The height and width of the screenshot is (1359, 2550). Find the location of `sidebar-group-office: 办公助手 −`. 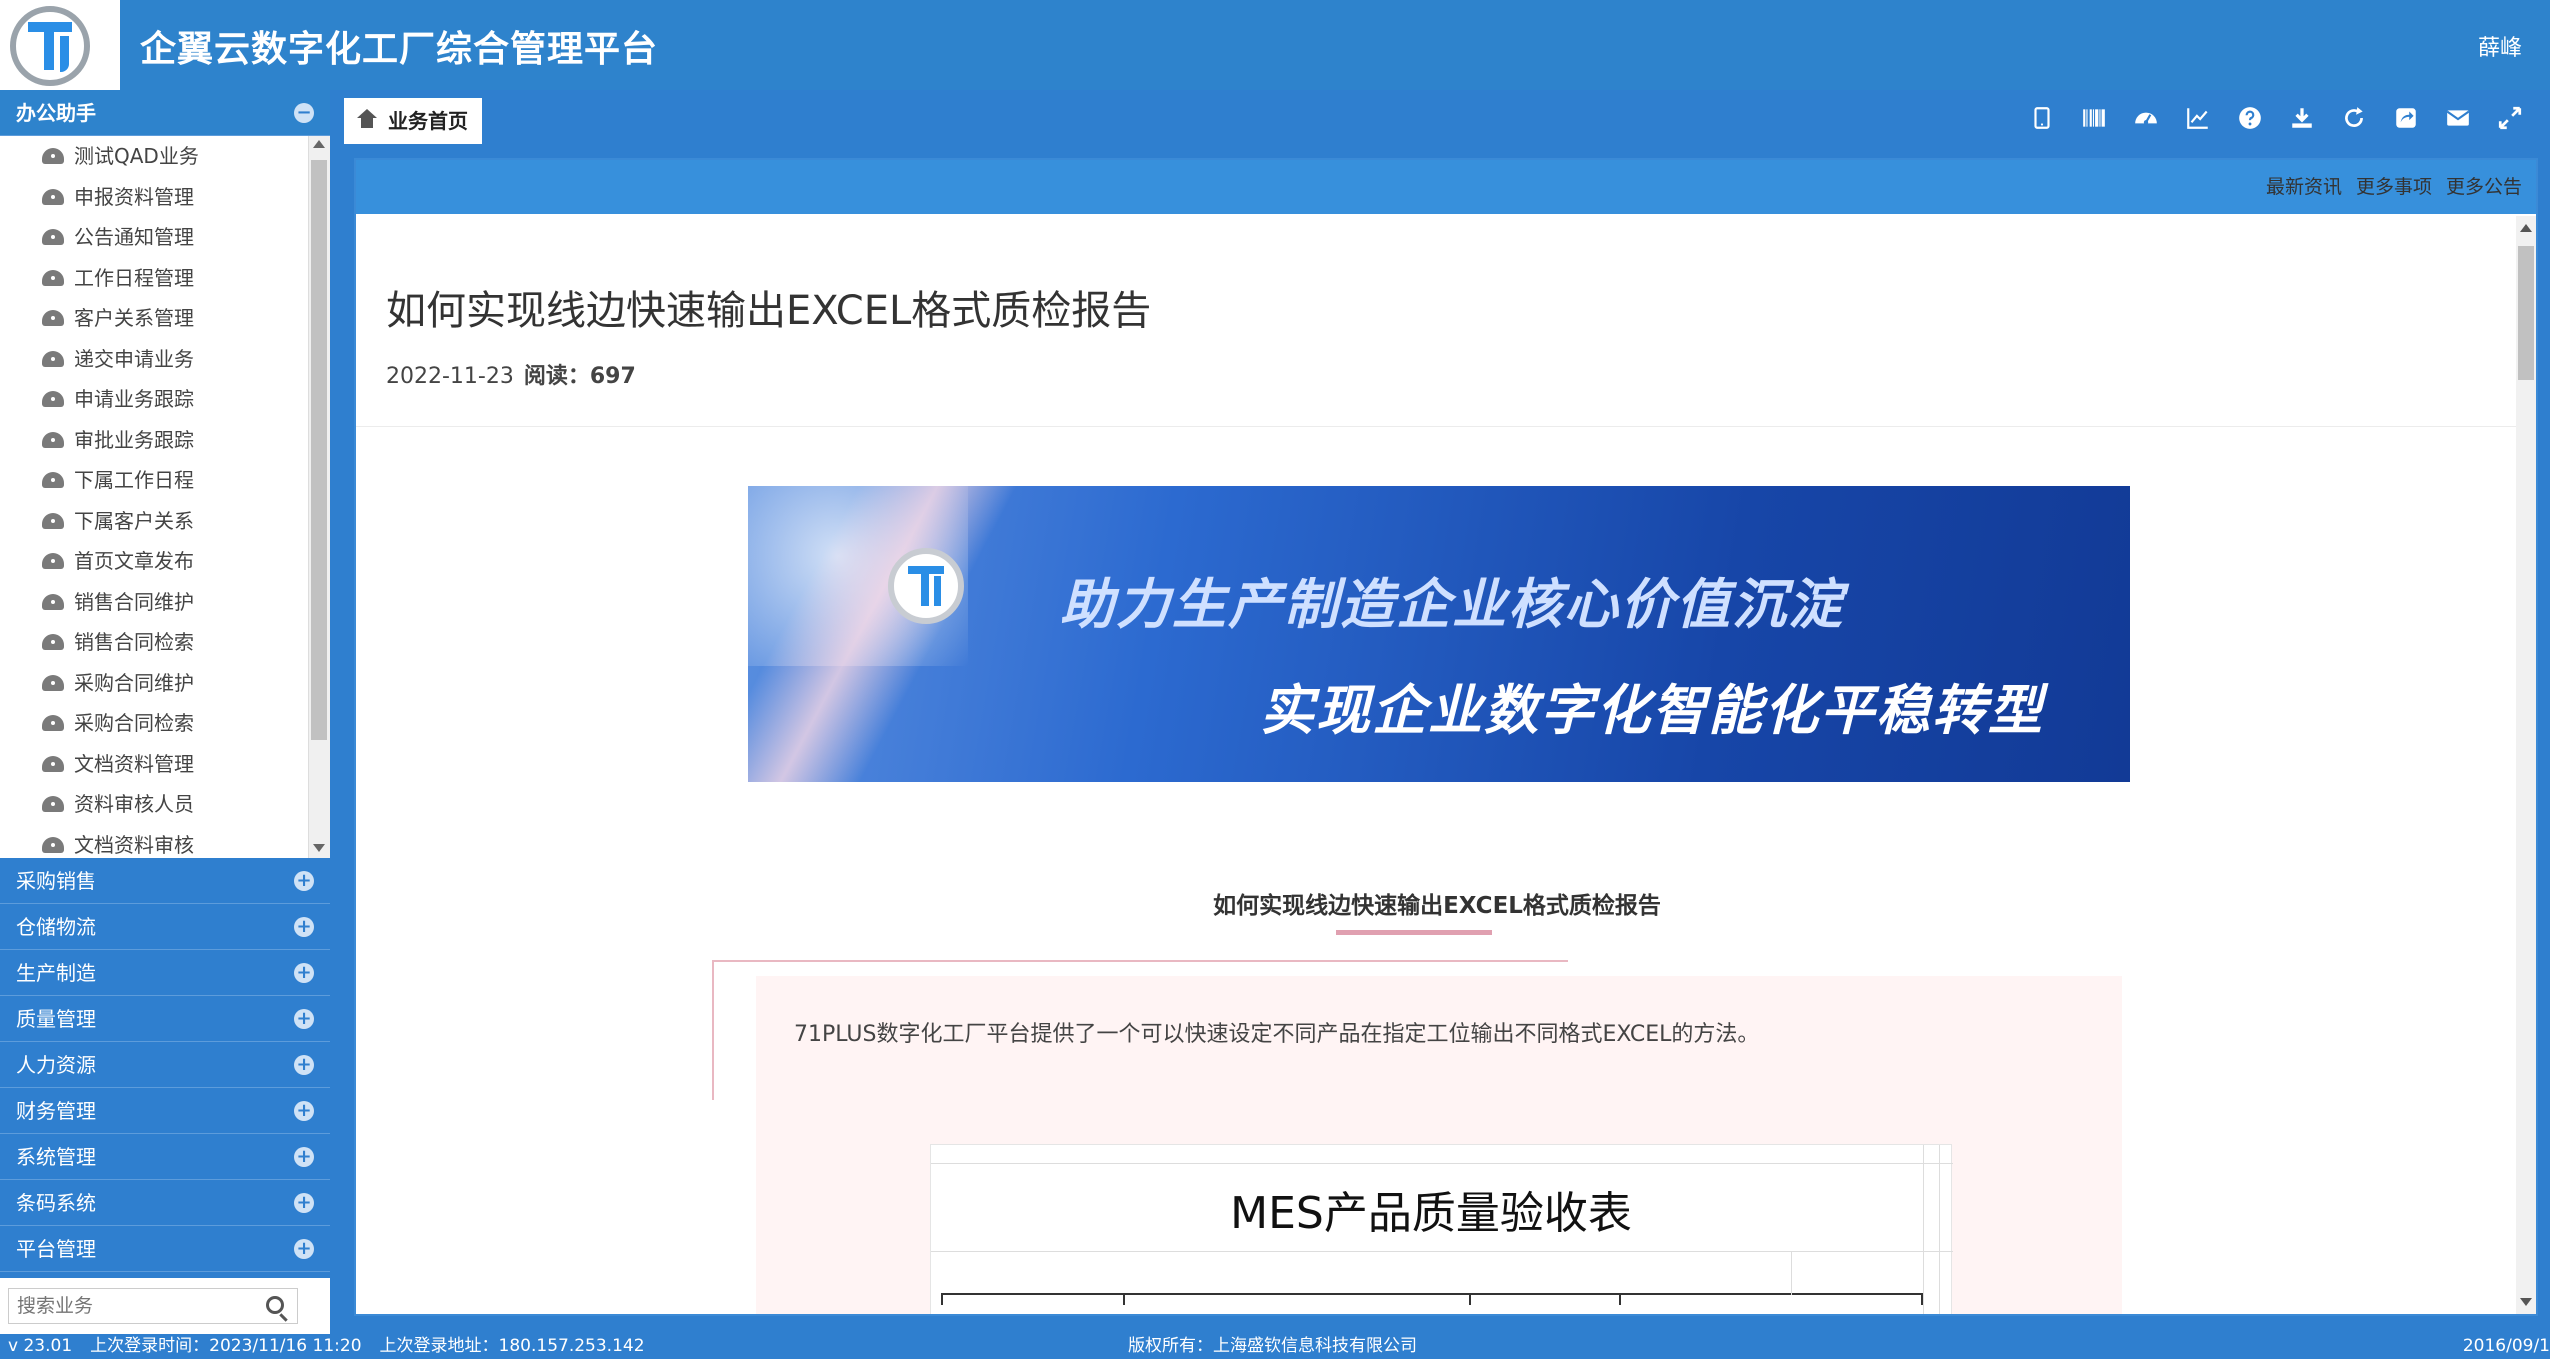

sidebar-group-office: 办公助手 − is located at coordinates (165, 113).